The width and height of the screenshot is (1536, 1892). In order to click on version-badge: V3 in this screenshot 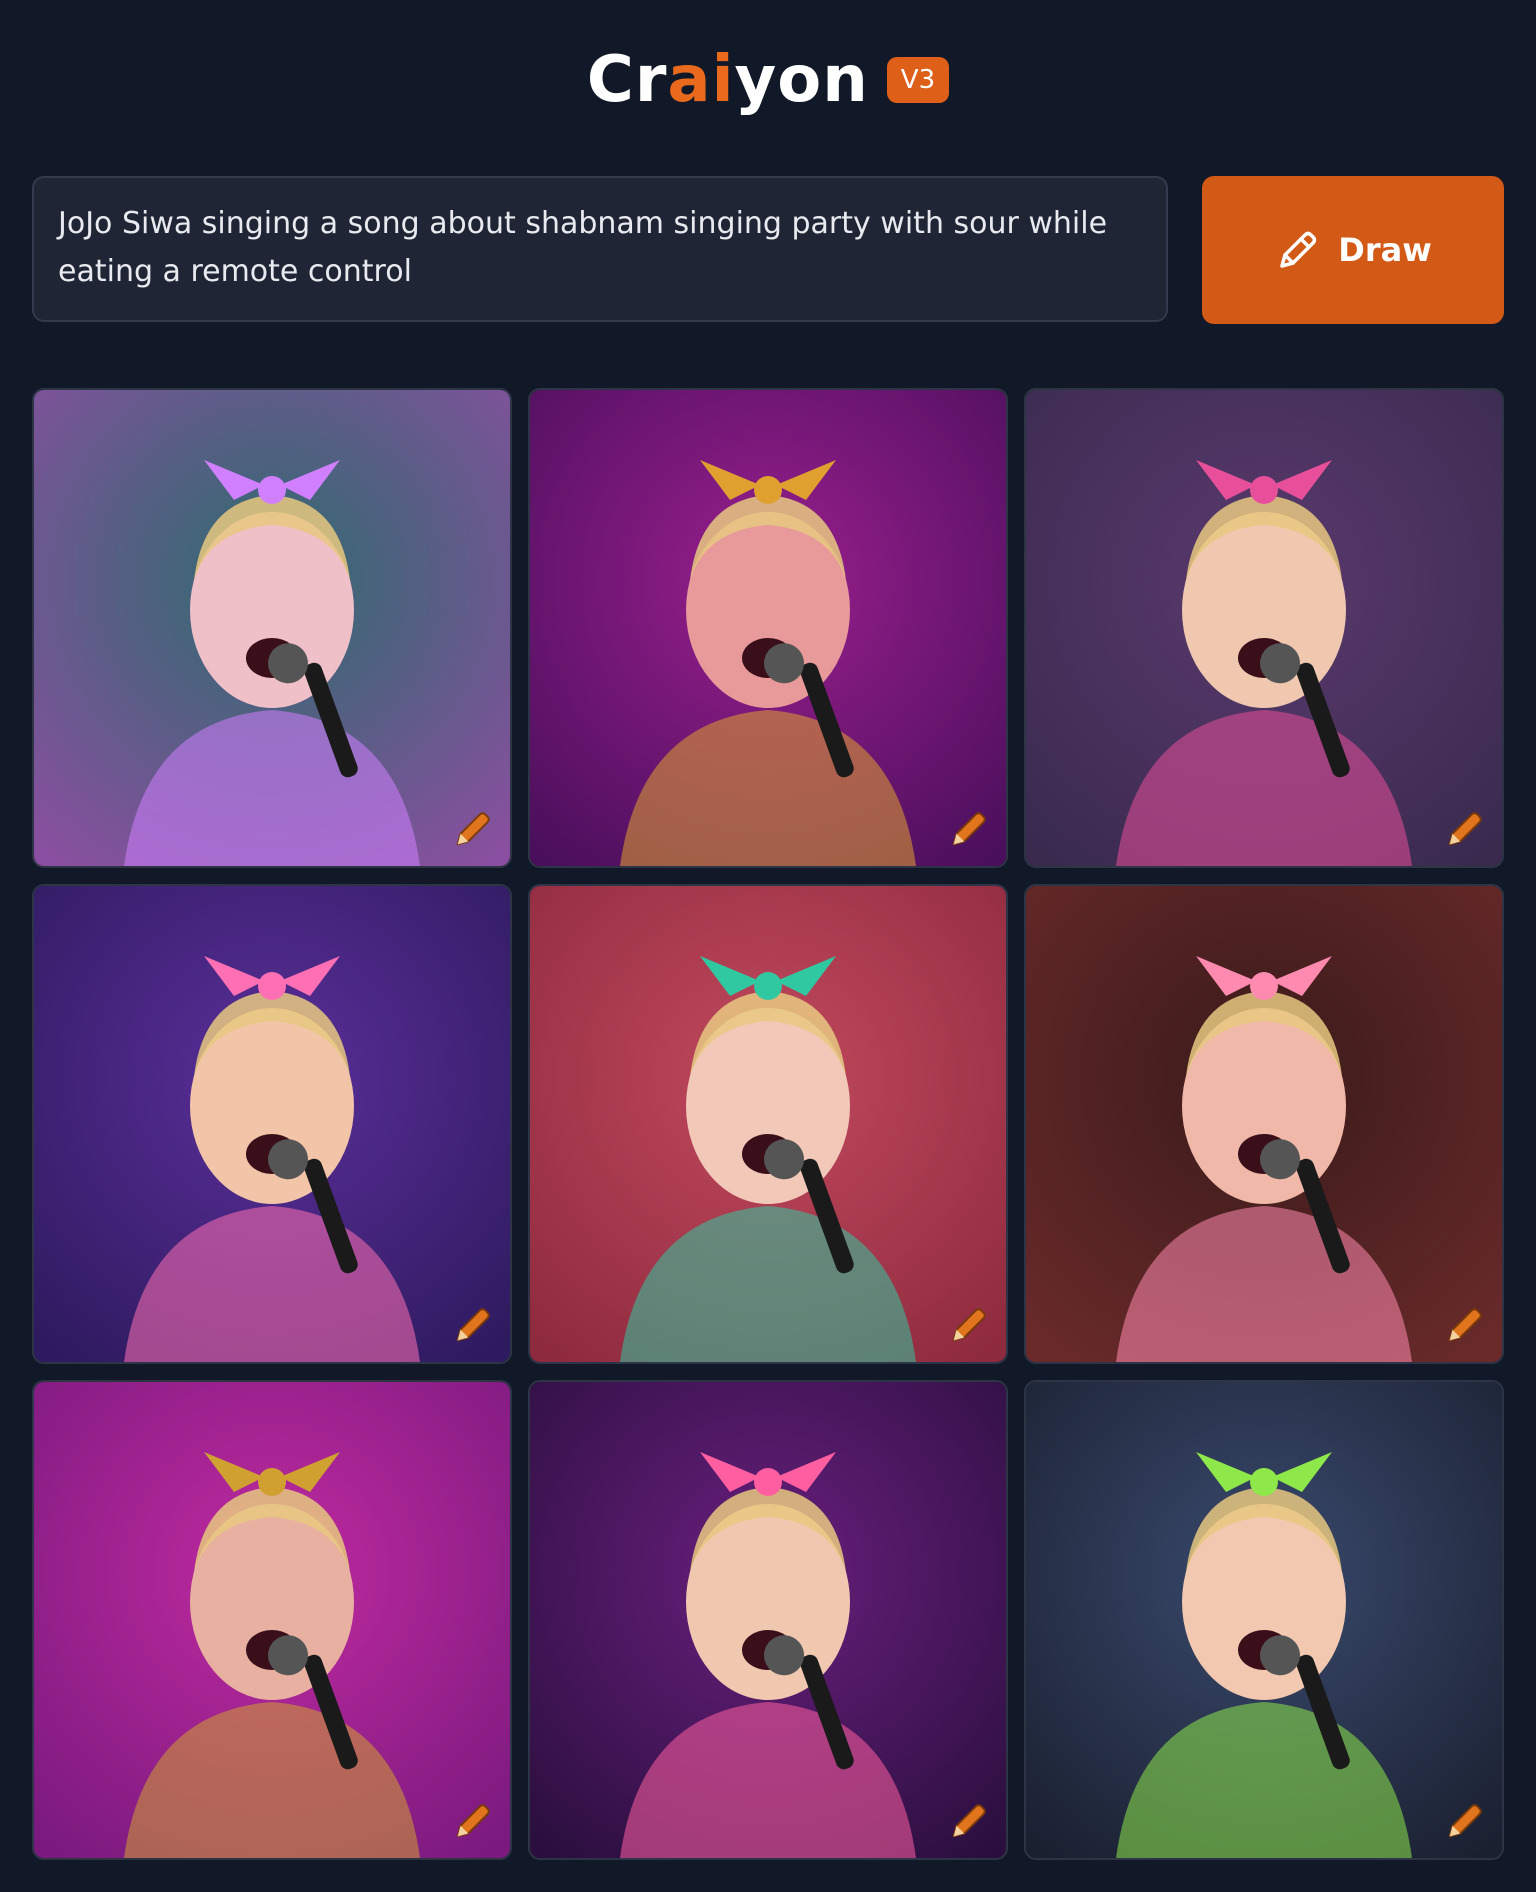, I will do `click(918, 80)`.